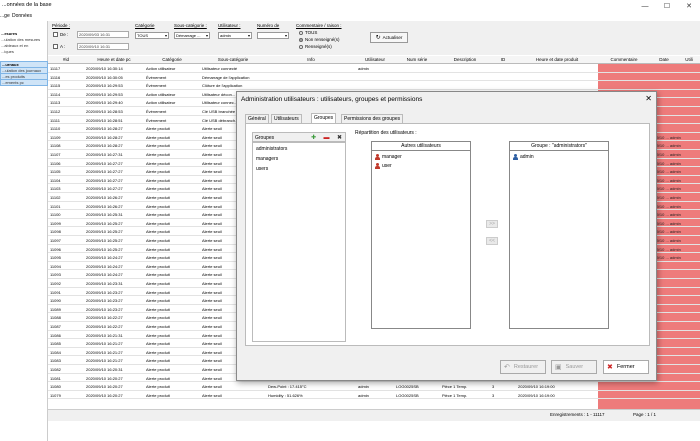 The image size is (700, 441). What do you see at coordinates (104, 301) in the screenshot?
I see `table-cell: 2020/09/10 16:23:27` at bounding box center [104, 301].